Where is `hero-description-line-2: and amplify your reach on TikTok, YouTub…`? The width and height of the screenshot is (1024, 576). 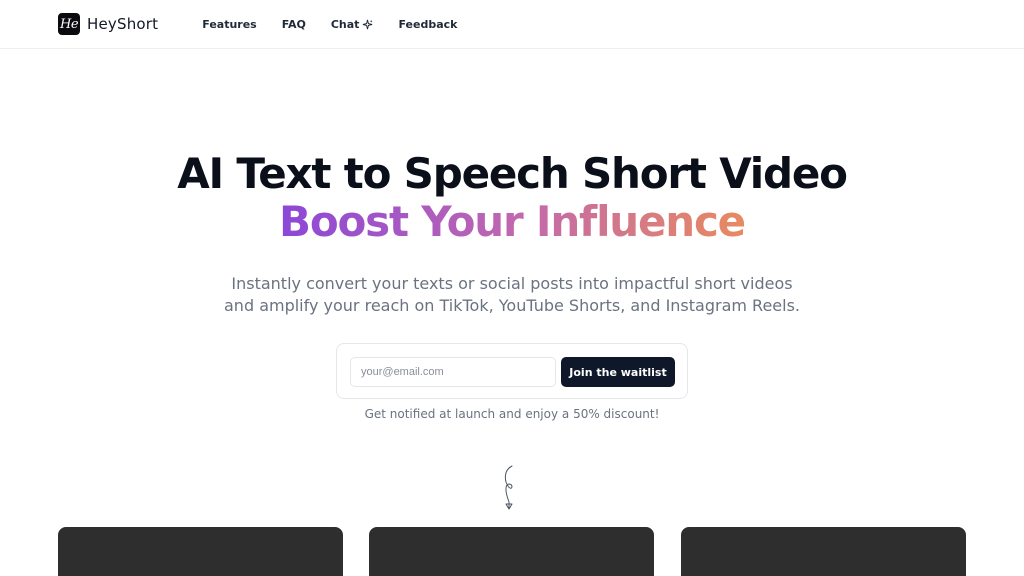
hero-description-line-2: and amplify your reach on TikTok, YouTub… is located at coordinates (512, 305).